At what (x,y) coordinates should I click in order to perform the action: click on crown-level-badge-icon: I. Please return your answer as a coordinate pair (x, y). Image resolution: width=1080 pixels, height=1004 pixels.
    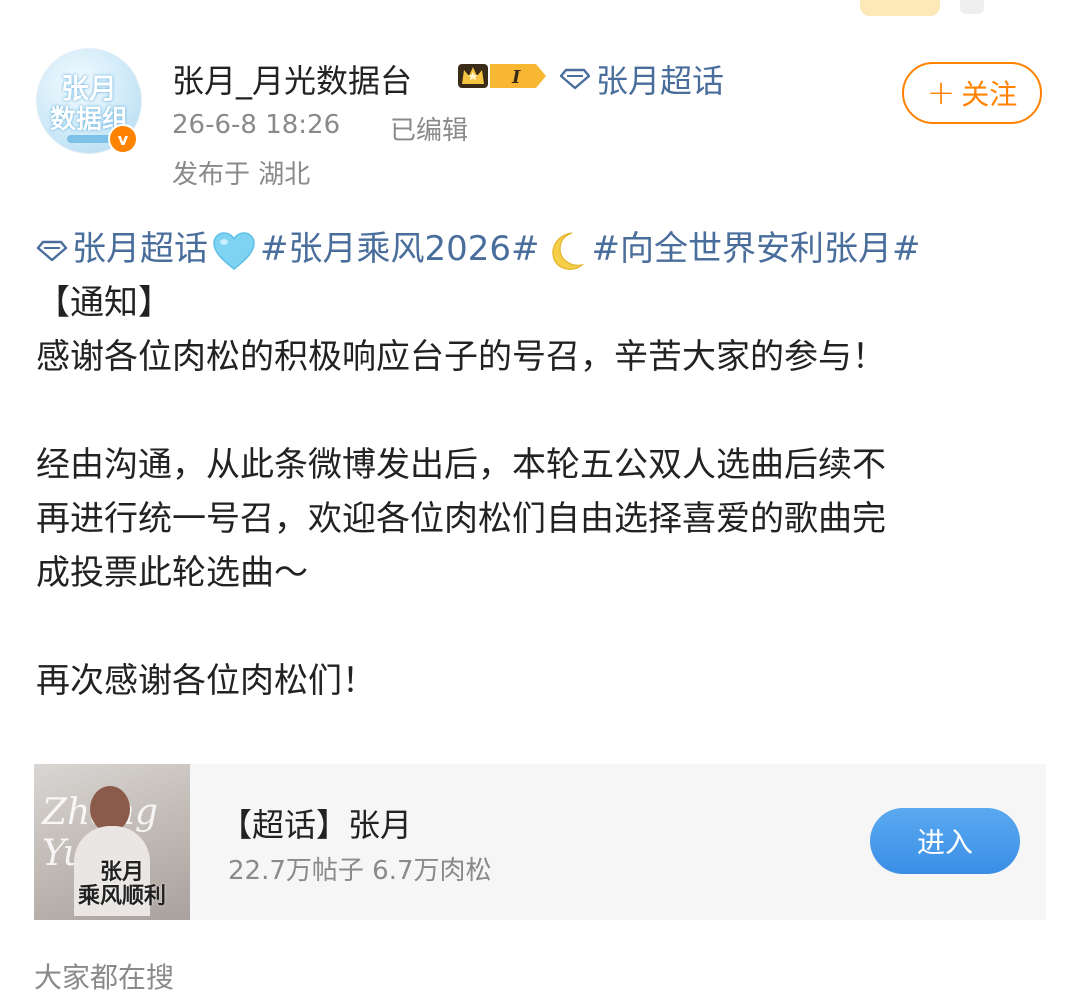
    Looking at the image, I should click on (502, 76).